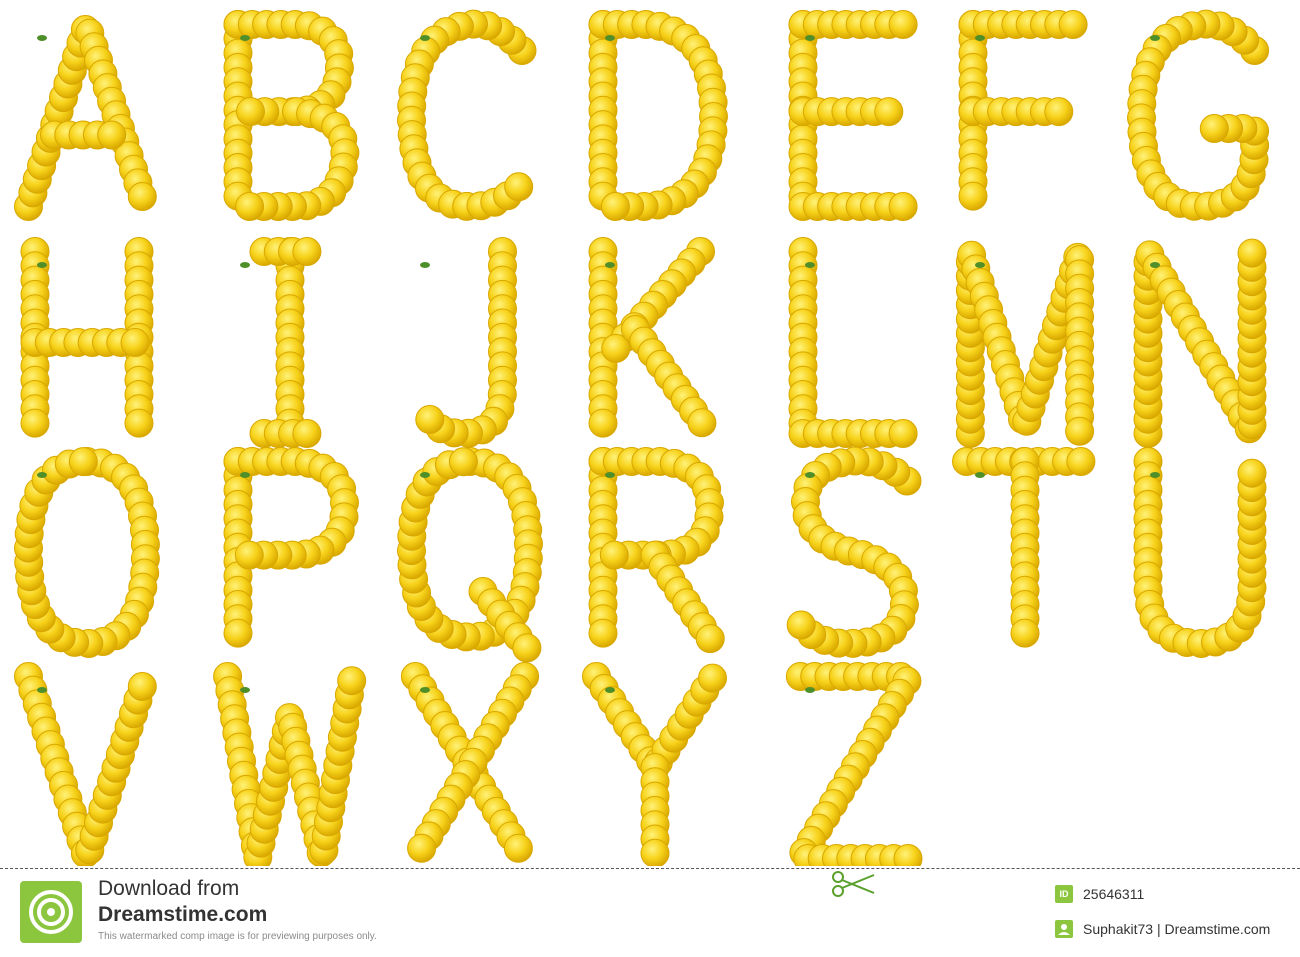 This screenshot has height=957, width=1300. Describe the element at coordinates (291, 547) in the screenshot. I see `letter-p` at that location.